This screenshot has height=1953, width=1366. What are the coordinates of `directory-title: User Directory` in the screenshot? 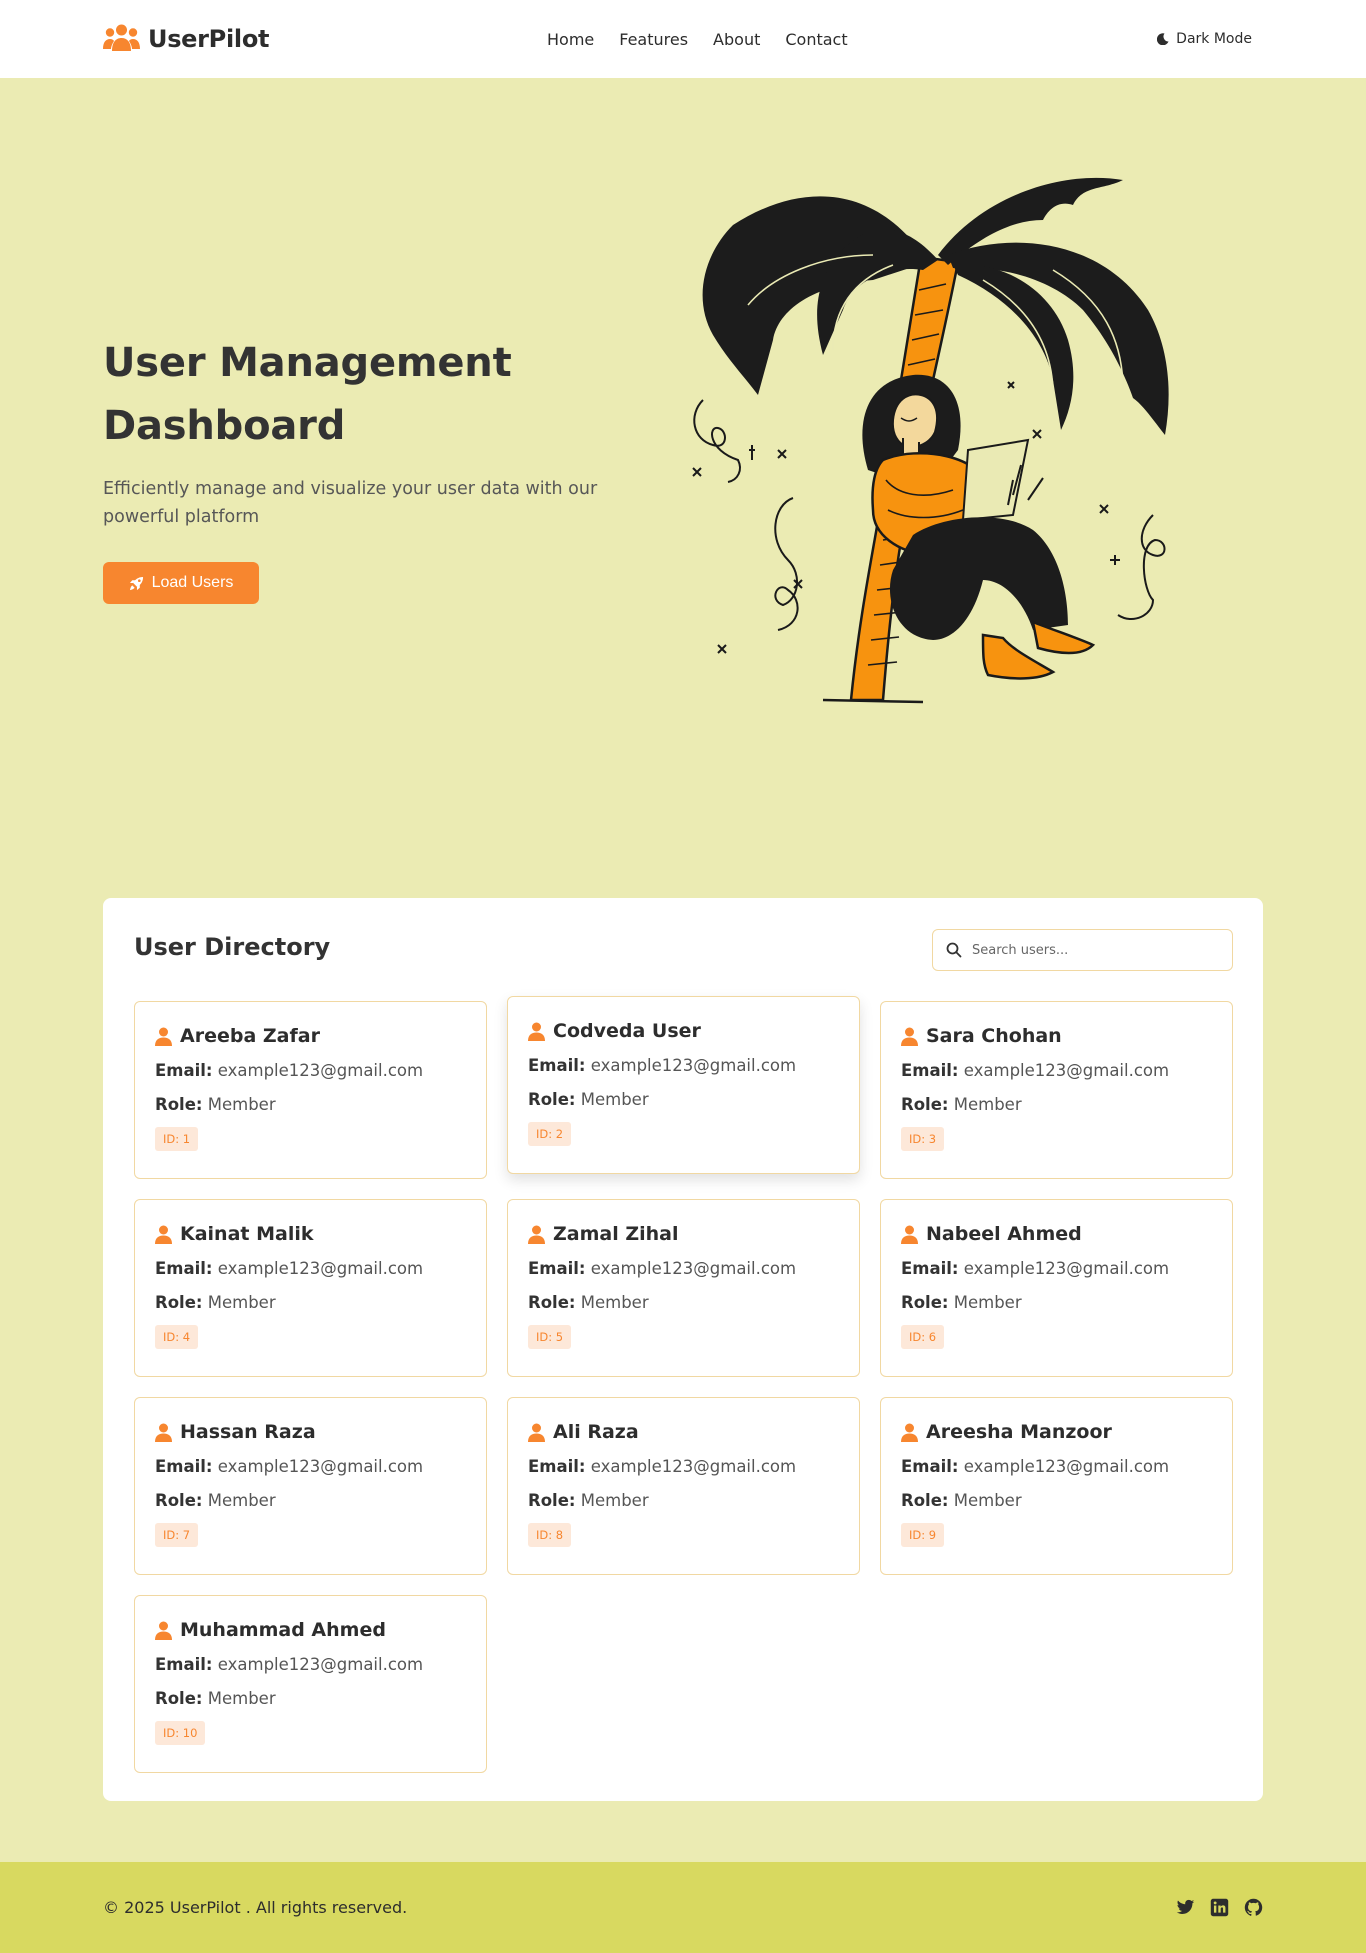 It's located at (232, 947).